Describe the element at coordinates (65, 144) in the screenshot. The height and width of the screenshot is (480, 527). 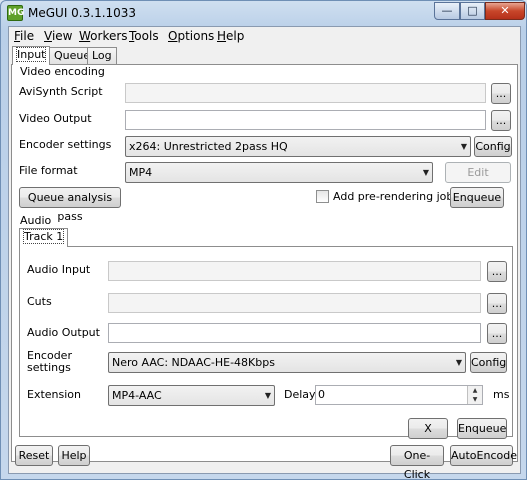
I see `encoder-settings-label: Encoder settings` at that location.